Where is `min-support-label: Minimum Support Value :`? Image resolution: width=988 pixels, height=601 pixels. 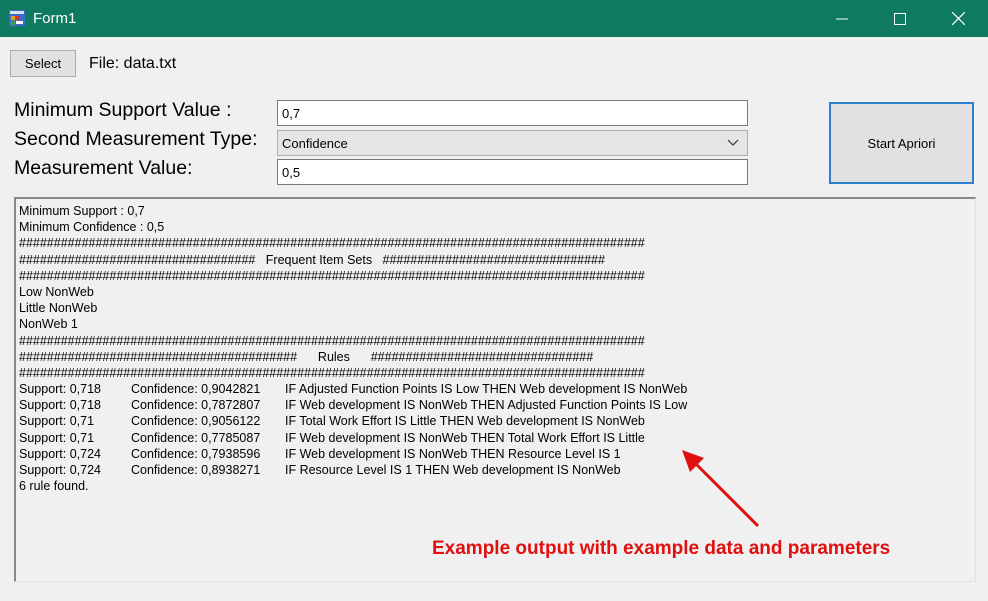
min-support-label: Minimum Support Value : is located at coordinates (123, 110).